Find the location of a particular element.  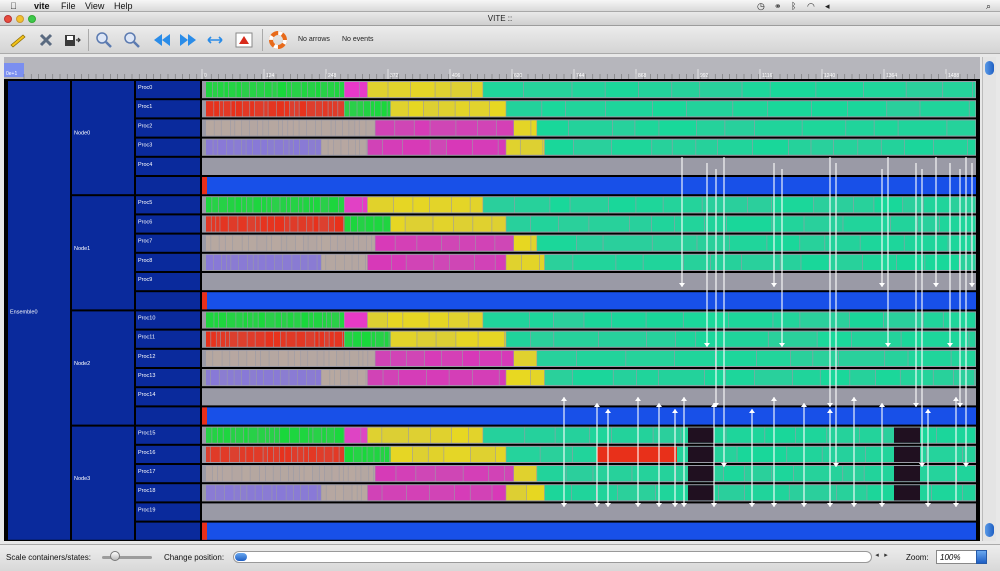

spotlight-icon: ⌕ is located at coordinates (988, 6).